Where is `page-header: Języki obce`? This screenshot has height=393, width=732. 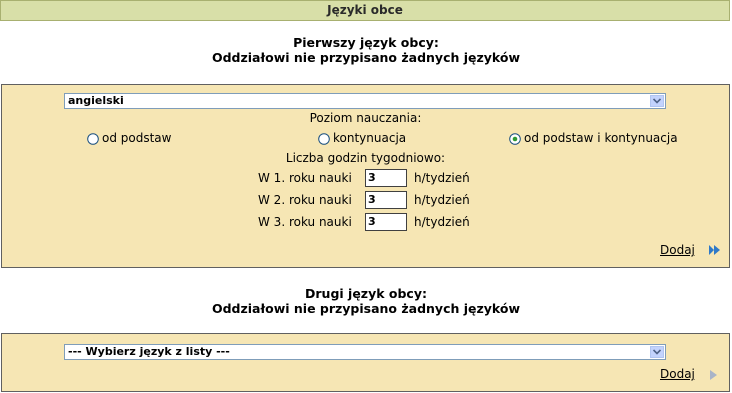 page-header: Języki obce is located at coordinates (365, 10).